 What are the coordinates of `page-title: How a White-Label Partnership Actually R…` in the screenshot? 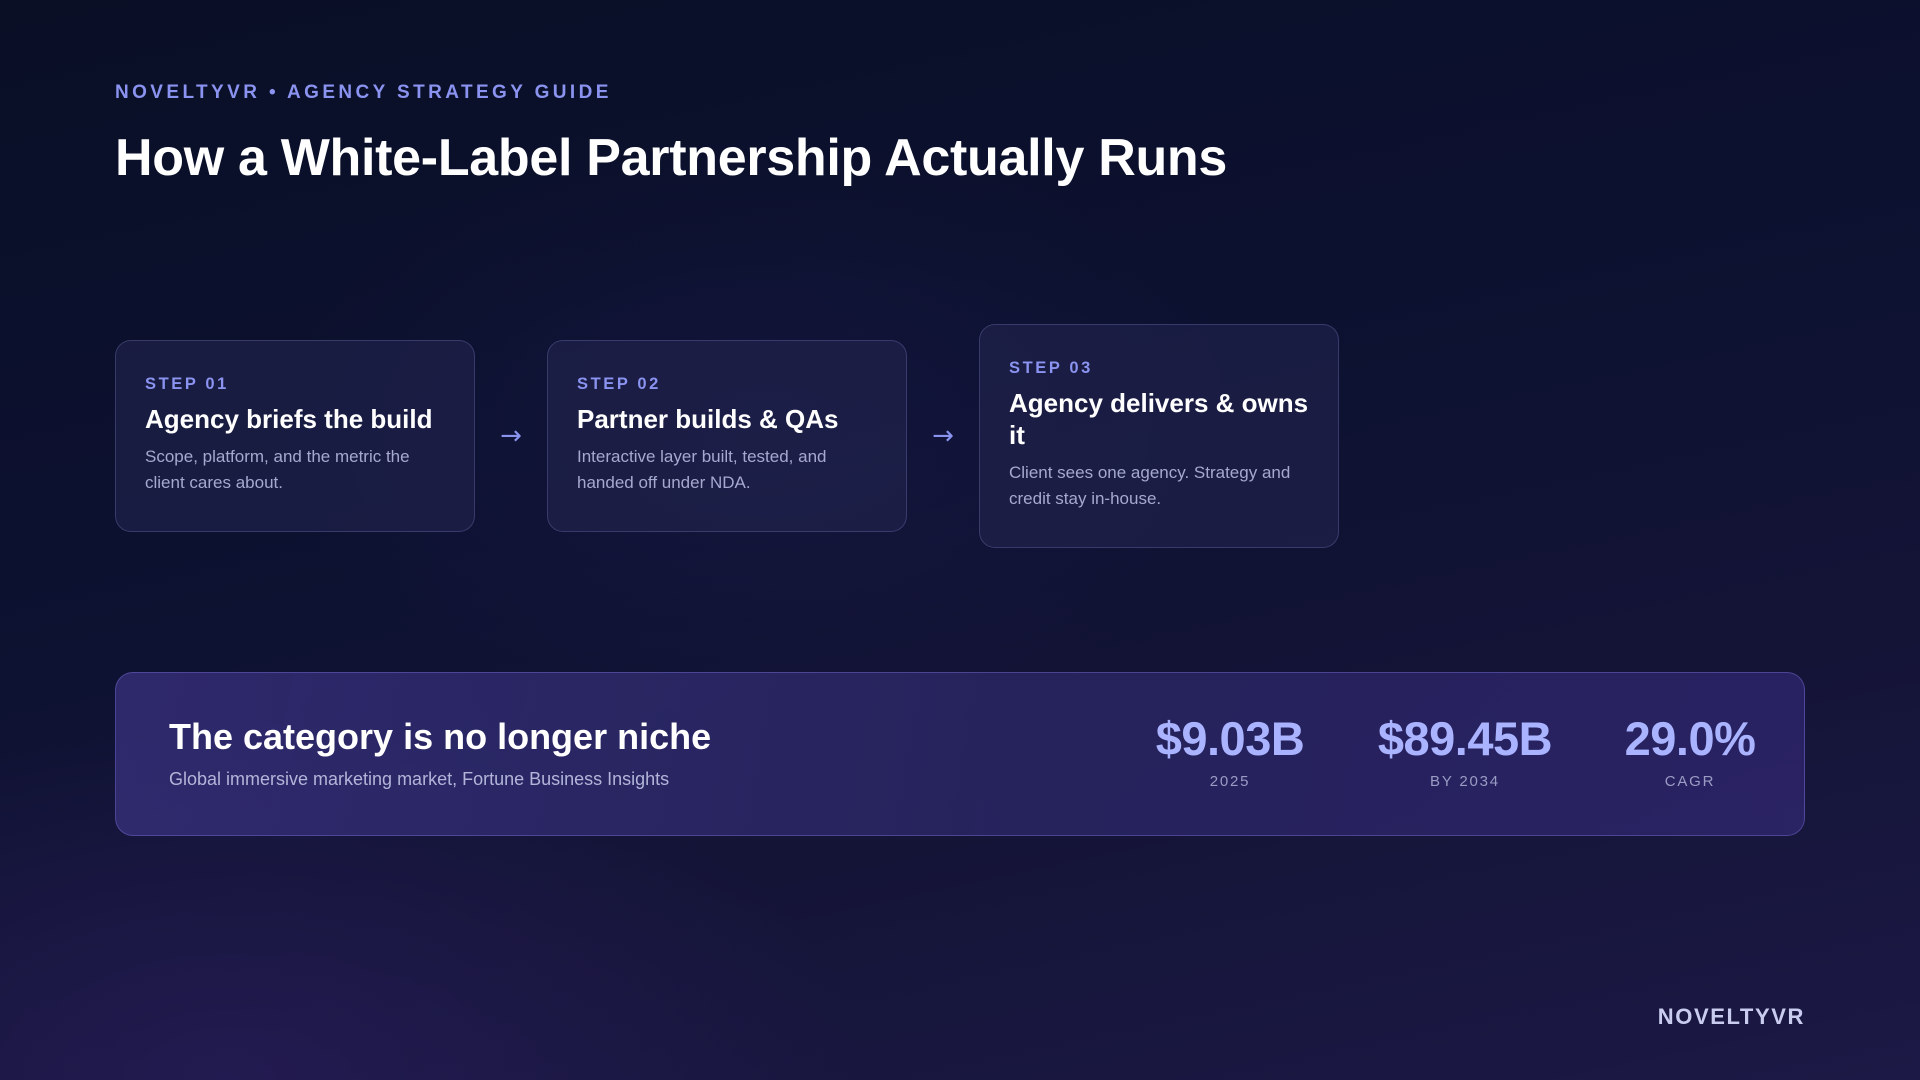 It's located at (671, 158).